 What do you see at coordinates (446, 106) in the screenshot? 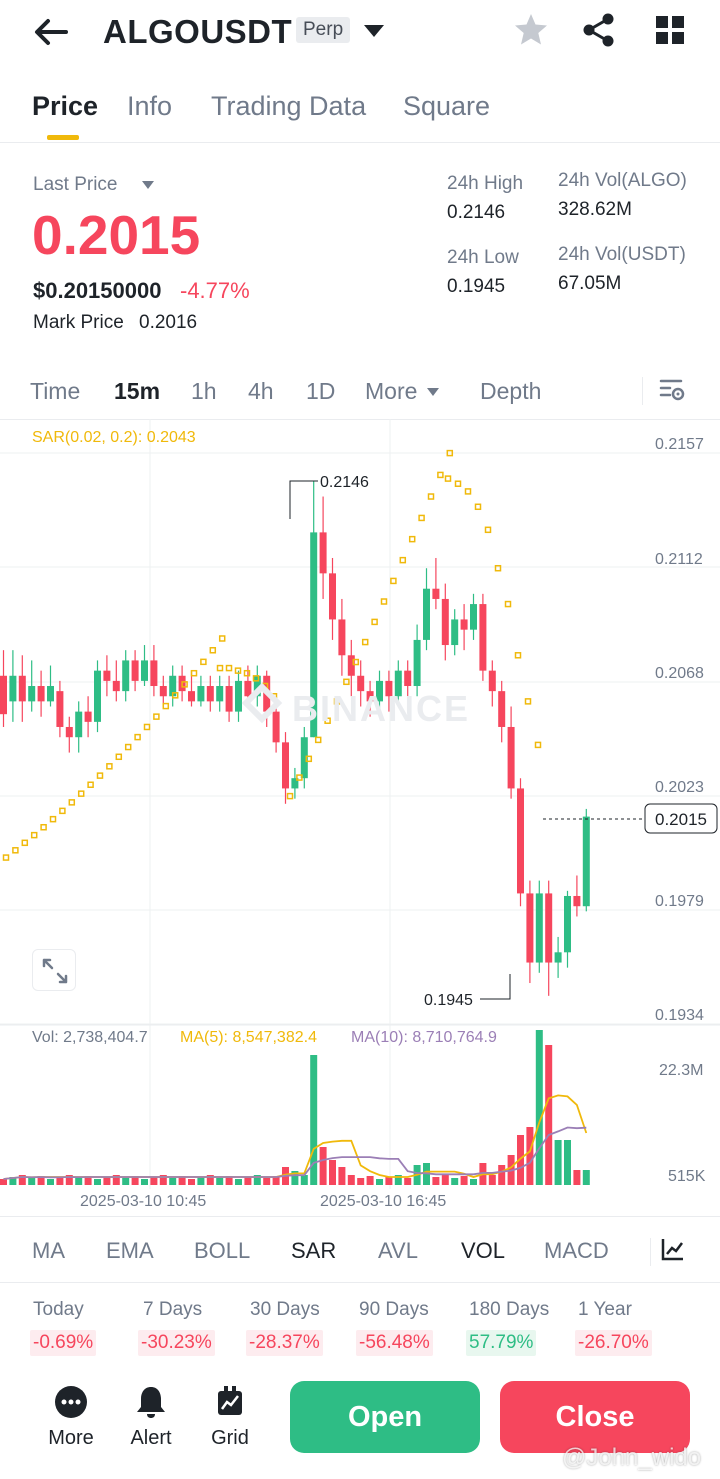
I see `tab-square: Square` at bounding box center [446, 106].